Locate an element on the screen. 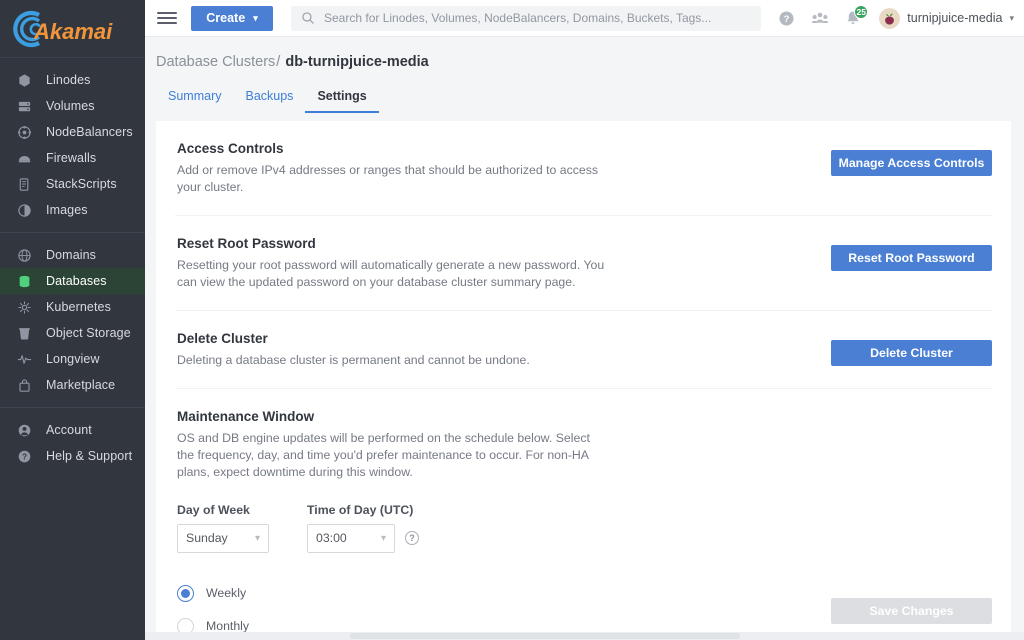 The width and height of the screenshot is (1024, 640). kubernetes-icon is located at coordinates (24, 307).